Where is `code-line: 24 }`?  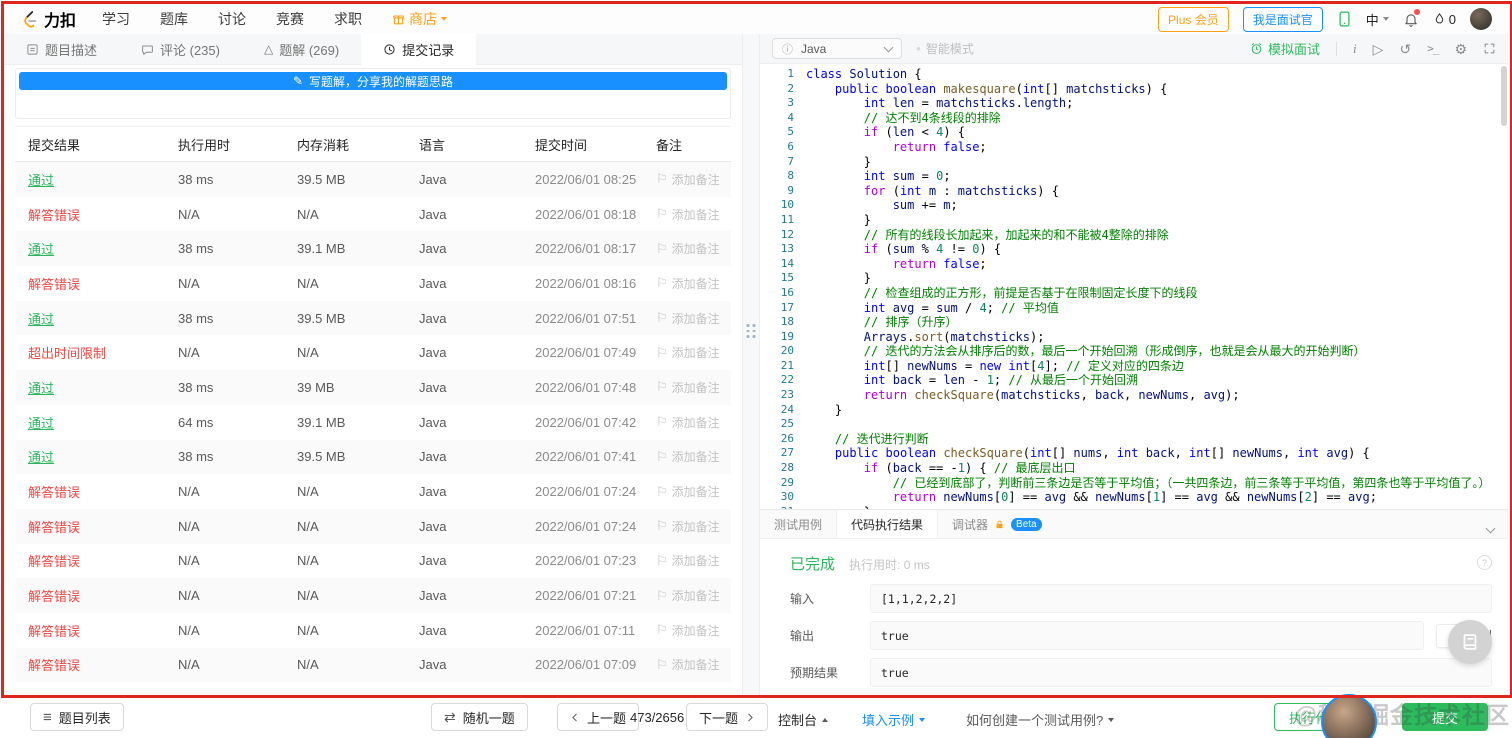 code-line: 24 } is located at coordinates (1134, 410).